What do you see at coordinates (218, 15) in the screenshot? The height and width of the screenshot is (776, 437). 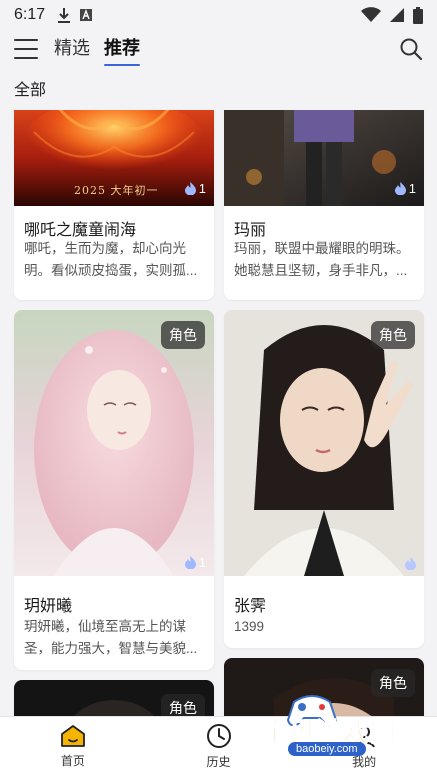 I see `status-bar: 6:17` at bounding box center [218, 15].